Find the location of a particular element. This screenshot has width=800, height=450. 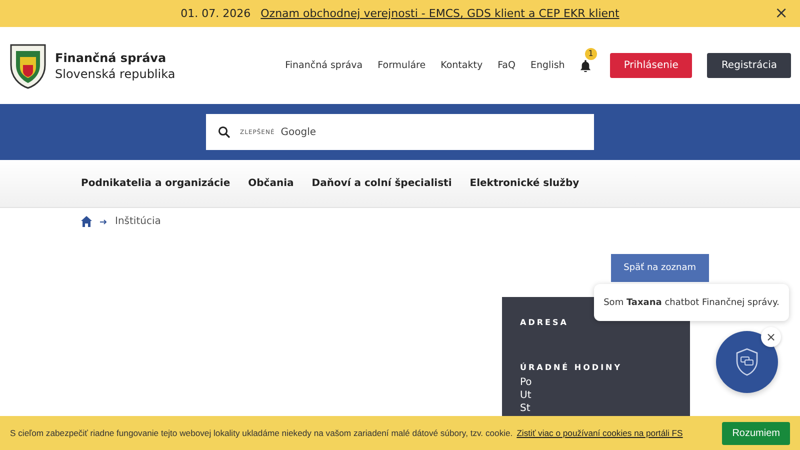

cookie-text: S cieľom zabezpečiť riadne fungovanie tejto webovej lokality ukladáme niekedy na vašom zariadení malé dátové súbory, tzv. cookie. is located at coordinates (261, 433).